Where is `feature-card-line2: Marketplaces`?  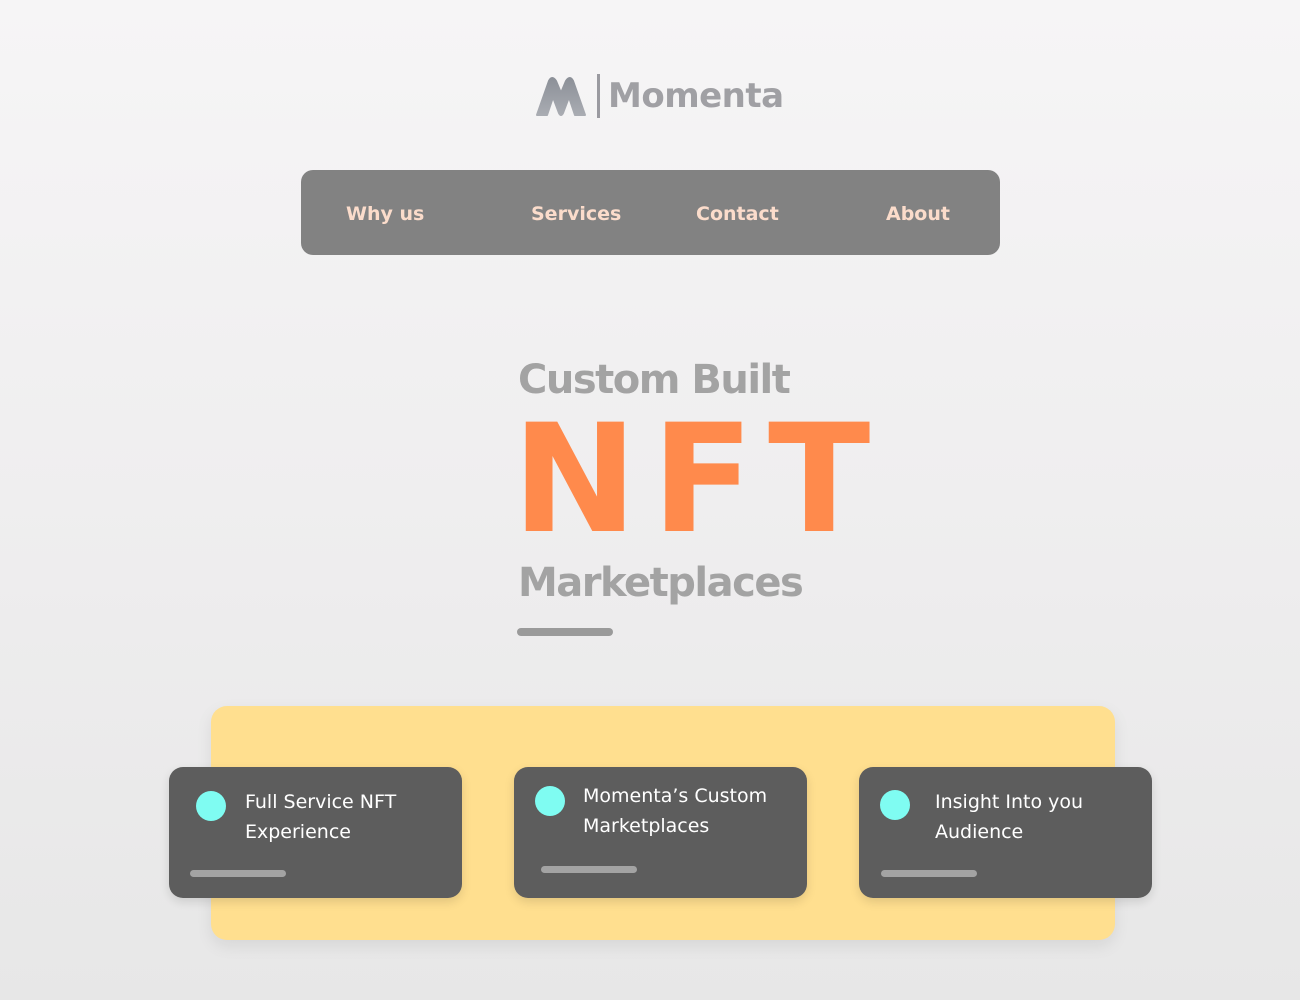 feature-card-line2: Marketplaces is located at coordinates (646, 826).